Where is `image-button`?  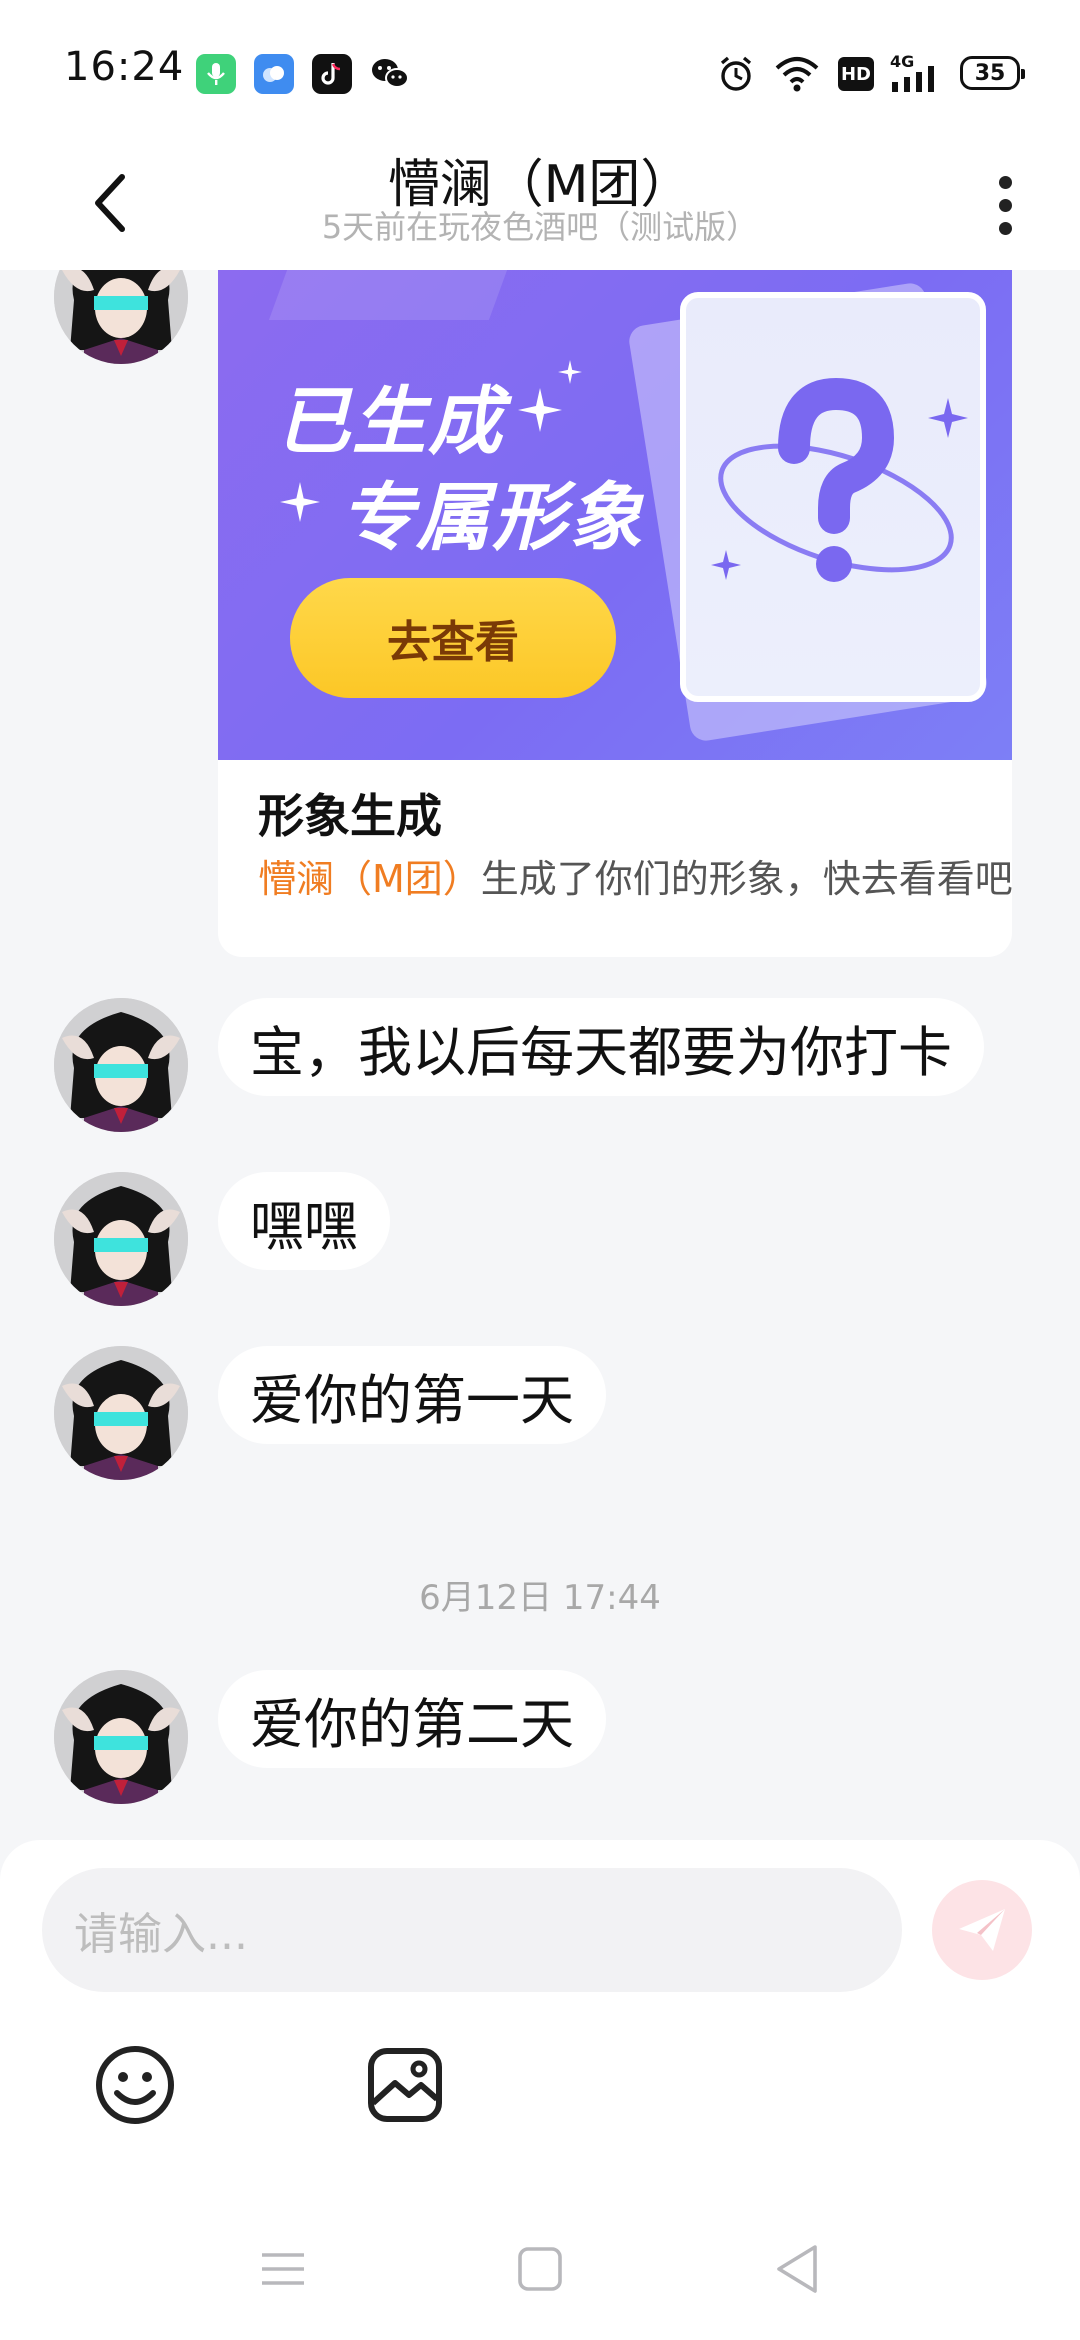 image-button is located at coordinates (405, 2085).